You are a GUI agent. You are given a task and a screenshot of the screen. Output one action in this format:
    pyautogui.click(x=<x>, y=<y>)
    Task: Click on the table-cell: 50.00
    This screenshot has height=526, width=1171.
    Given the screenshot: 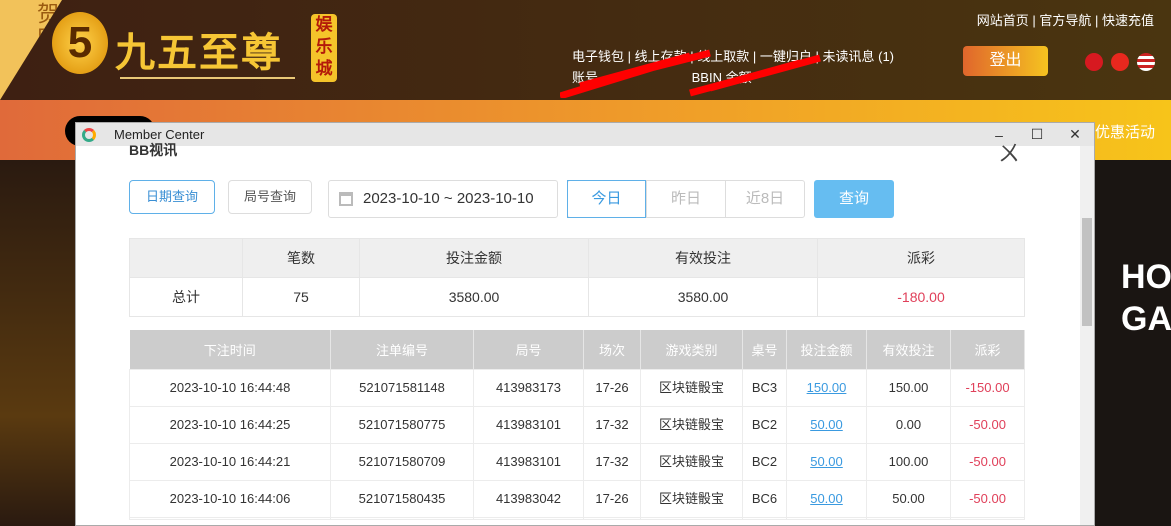 What is the action you would take?
    pyautogui.click(x=908, y=498)
    